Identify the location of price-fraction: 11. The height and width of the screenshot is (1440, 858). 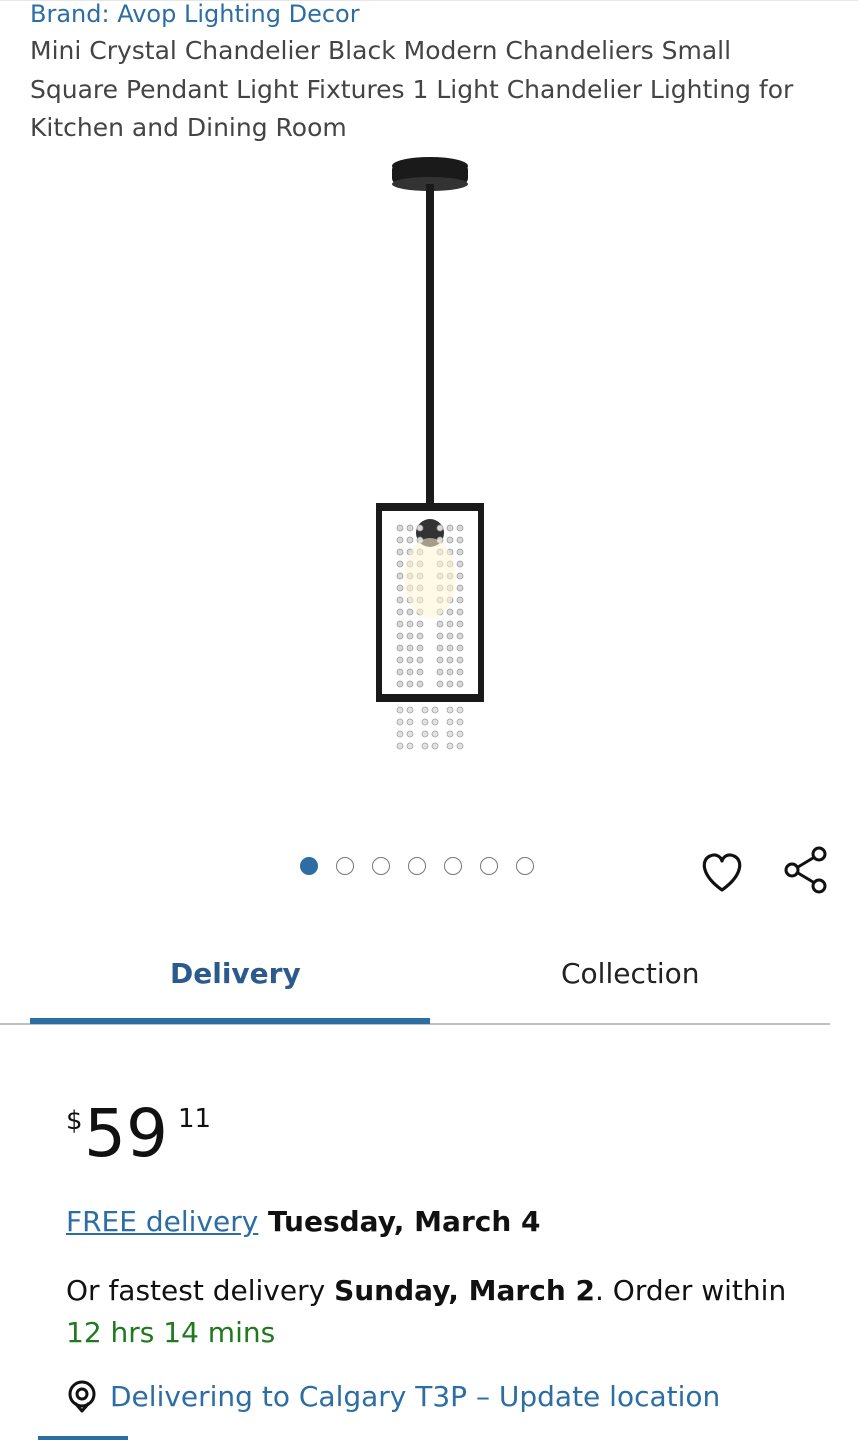
(195, 1119).